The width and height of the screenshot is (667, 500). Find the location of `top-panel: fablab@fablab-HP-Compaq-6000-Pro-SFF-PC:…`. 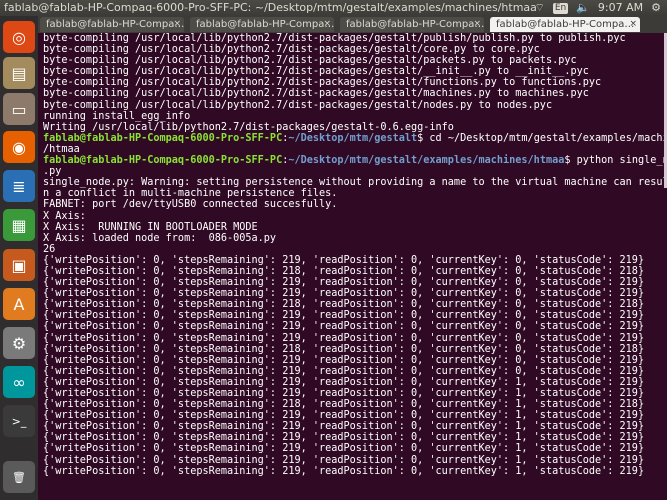

top-panel: fablab@fablab-HP-Compaq-6000-Pro-SFF-PC:… is located at coordinates (333, 8).